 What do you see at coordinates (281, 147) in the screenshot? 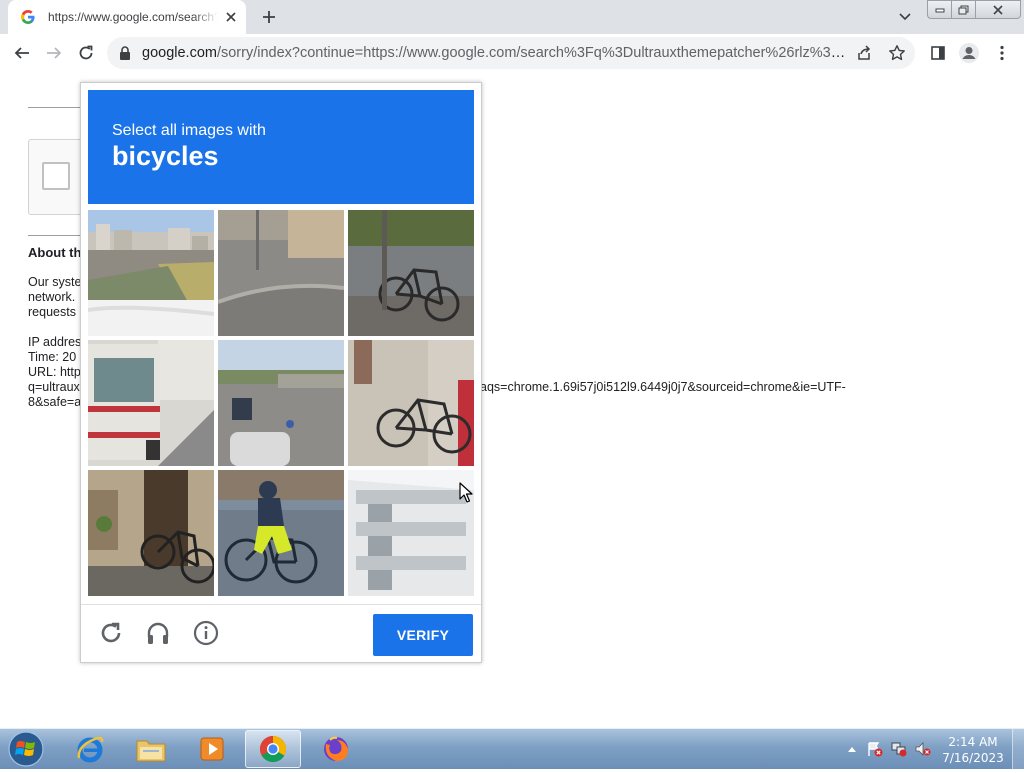
I see `challenge-header: Select all images with bicycles` at bounding box center [281, 147].